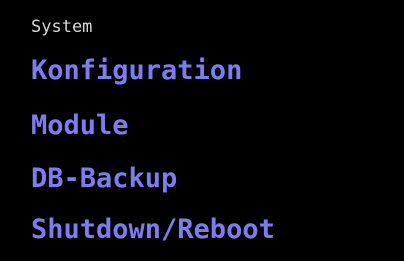  Describe the element at coordinates (80, 126) in the screenshot. I see `menu-item-module: Module` at that location.